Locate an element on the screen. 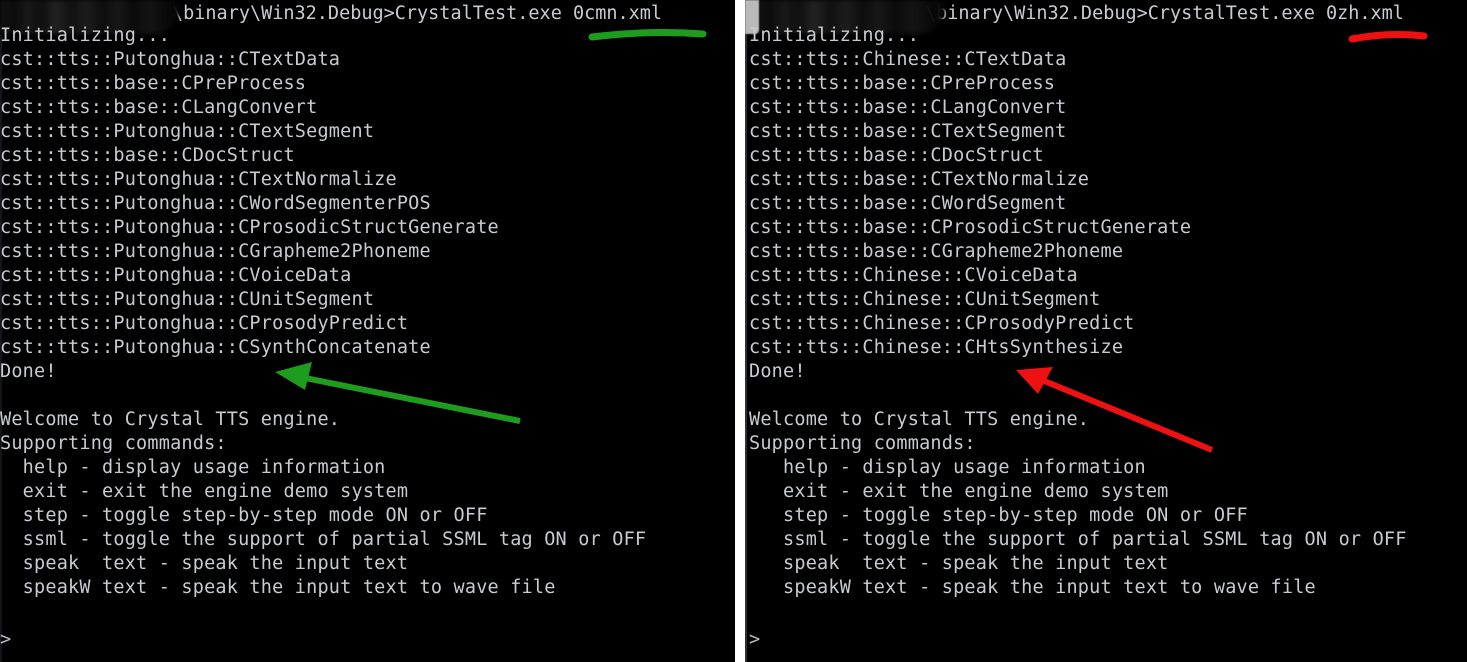 The image size is (1467, 662). panel-divider is located at coordinates (740, 331).